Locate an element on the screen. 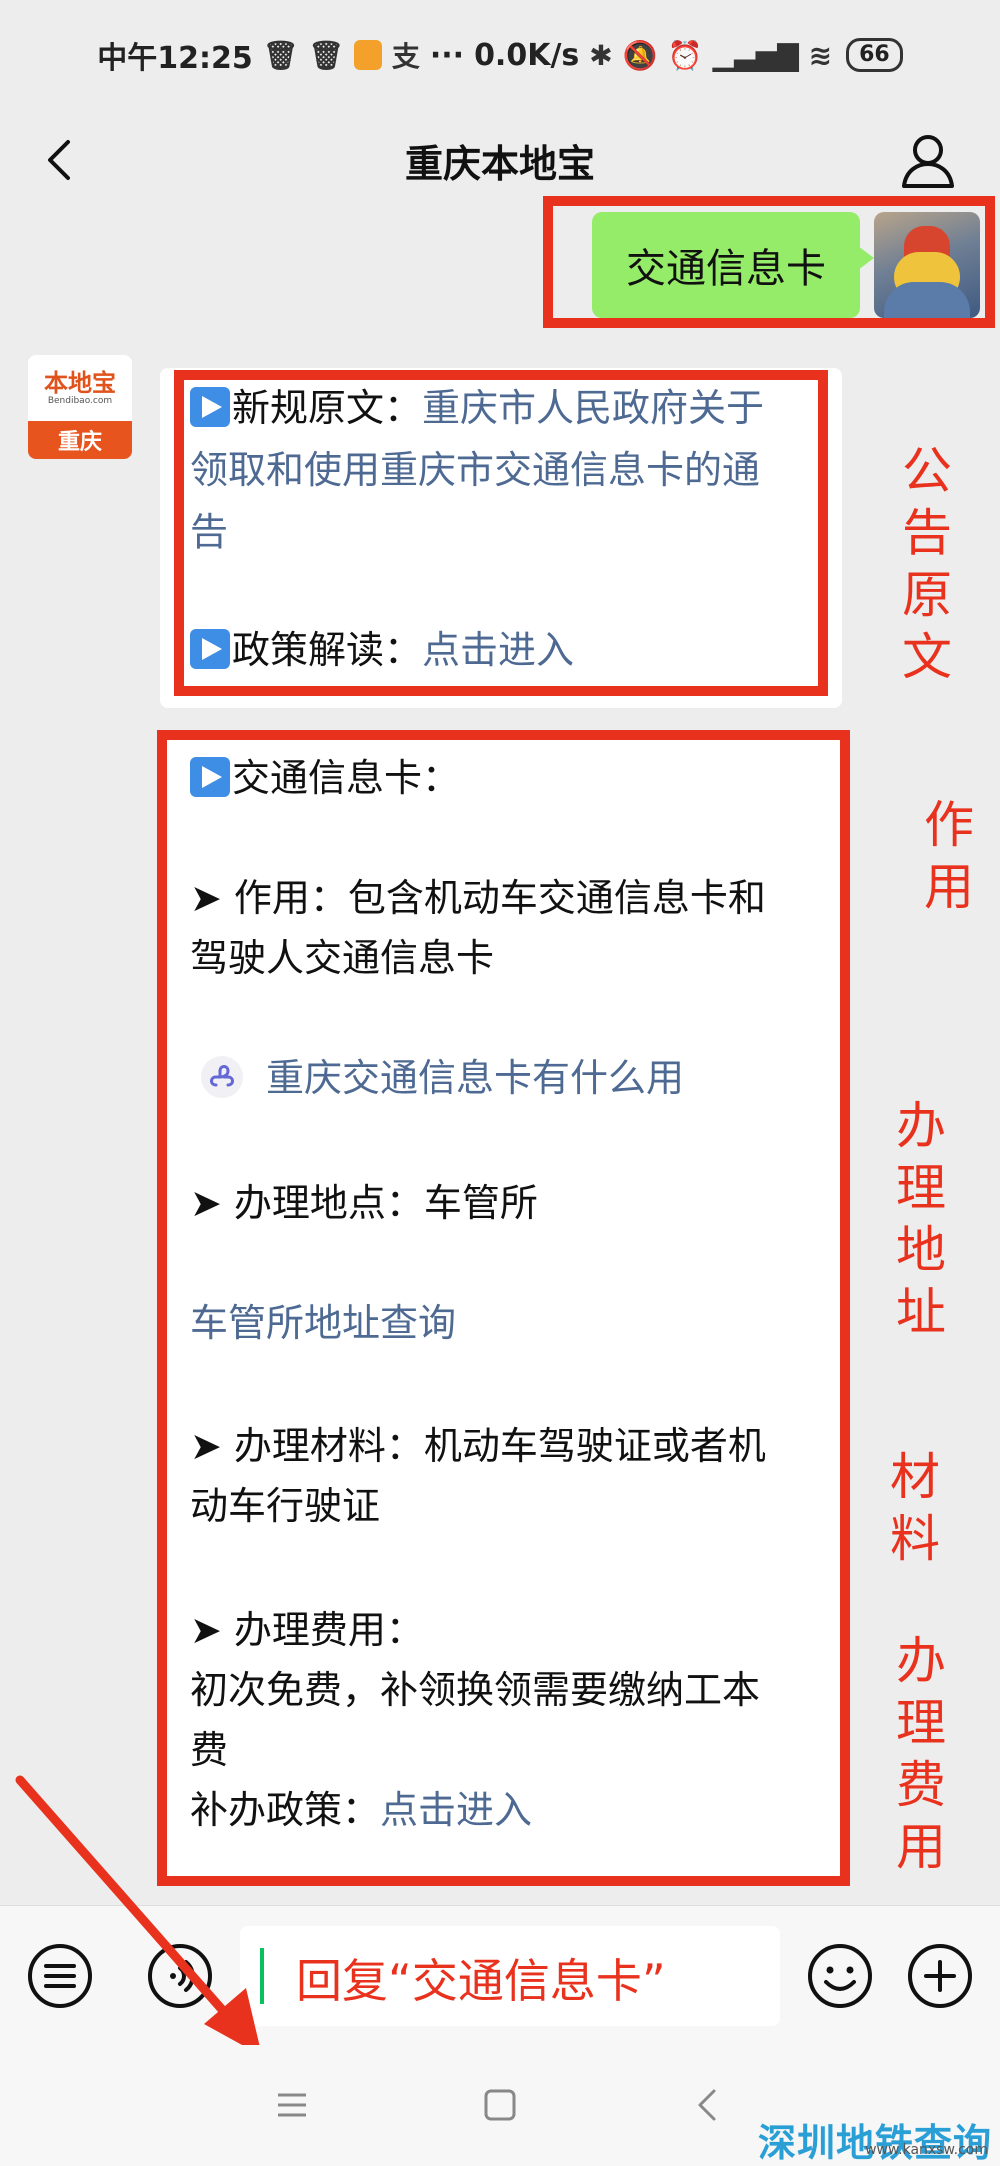 The height and width of the screenshot is (2166, 1000). network-speed: 0.0K/s is located at coordinates (527, 55).